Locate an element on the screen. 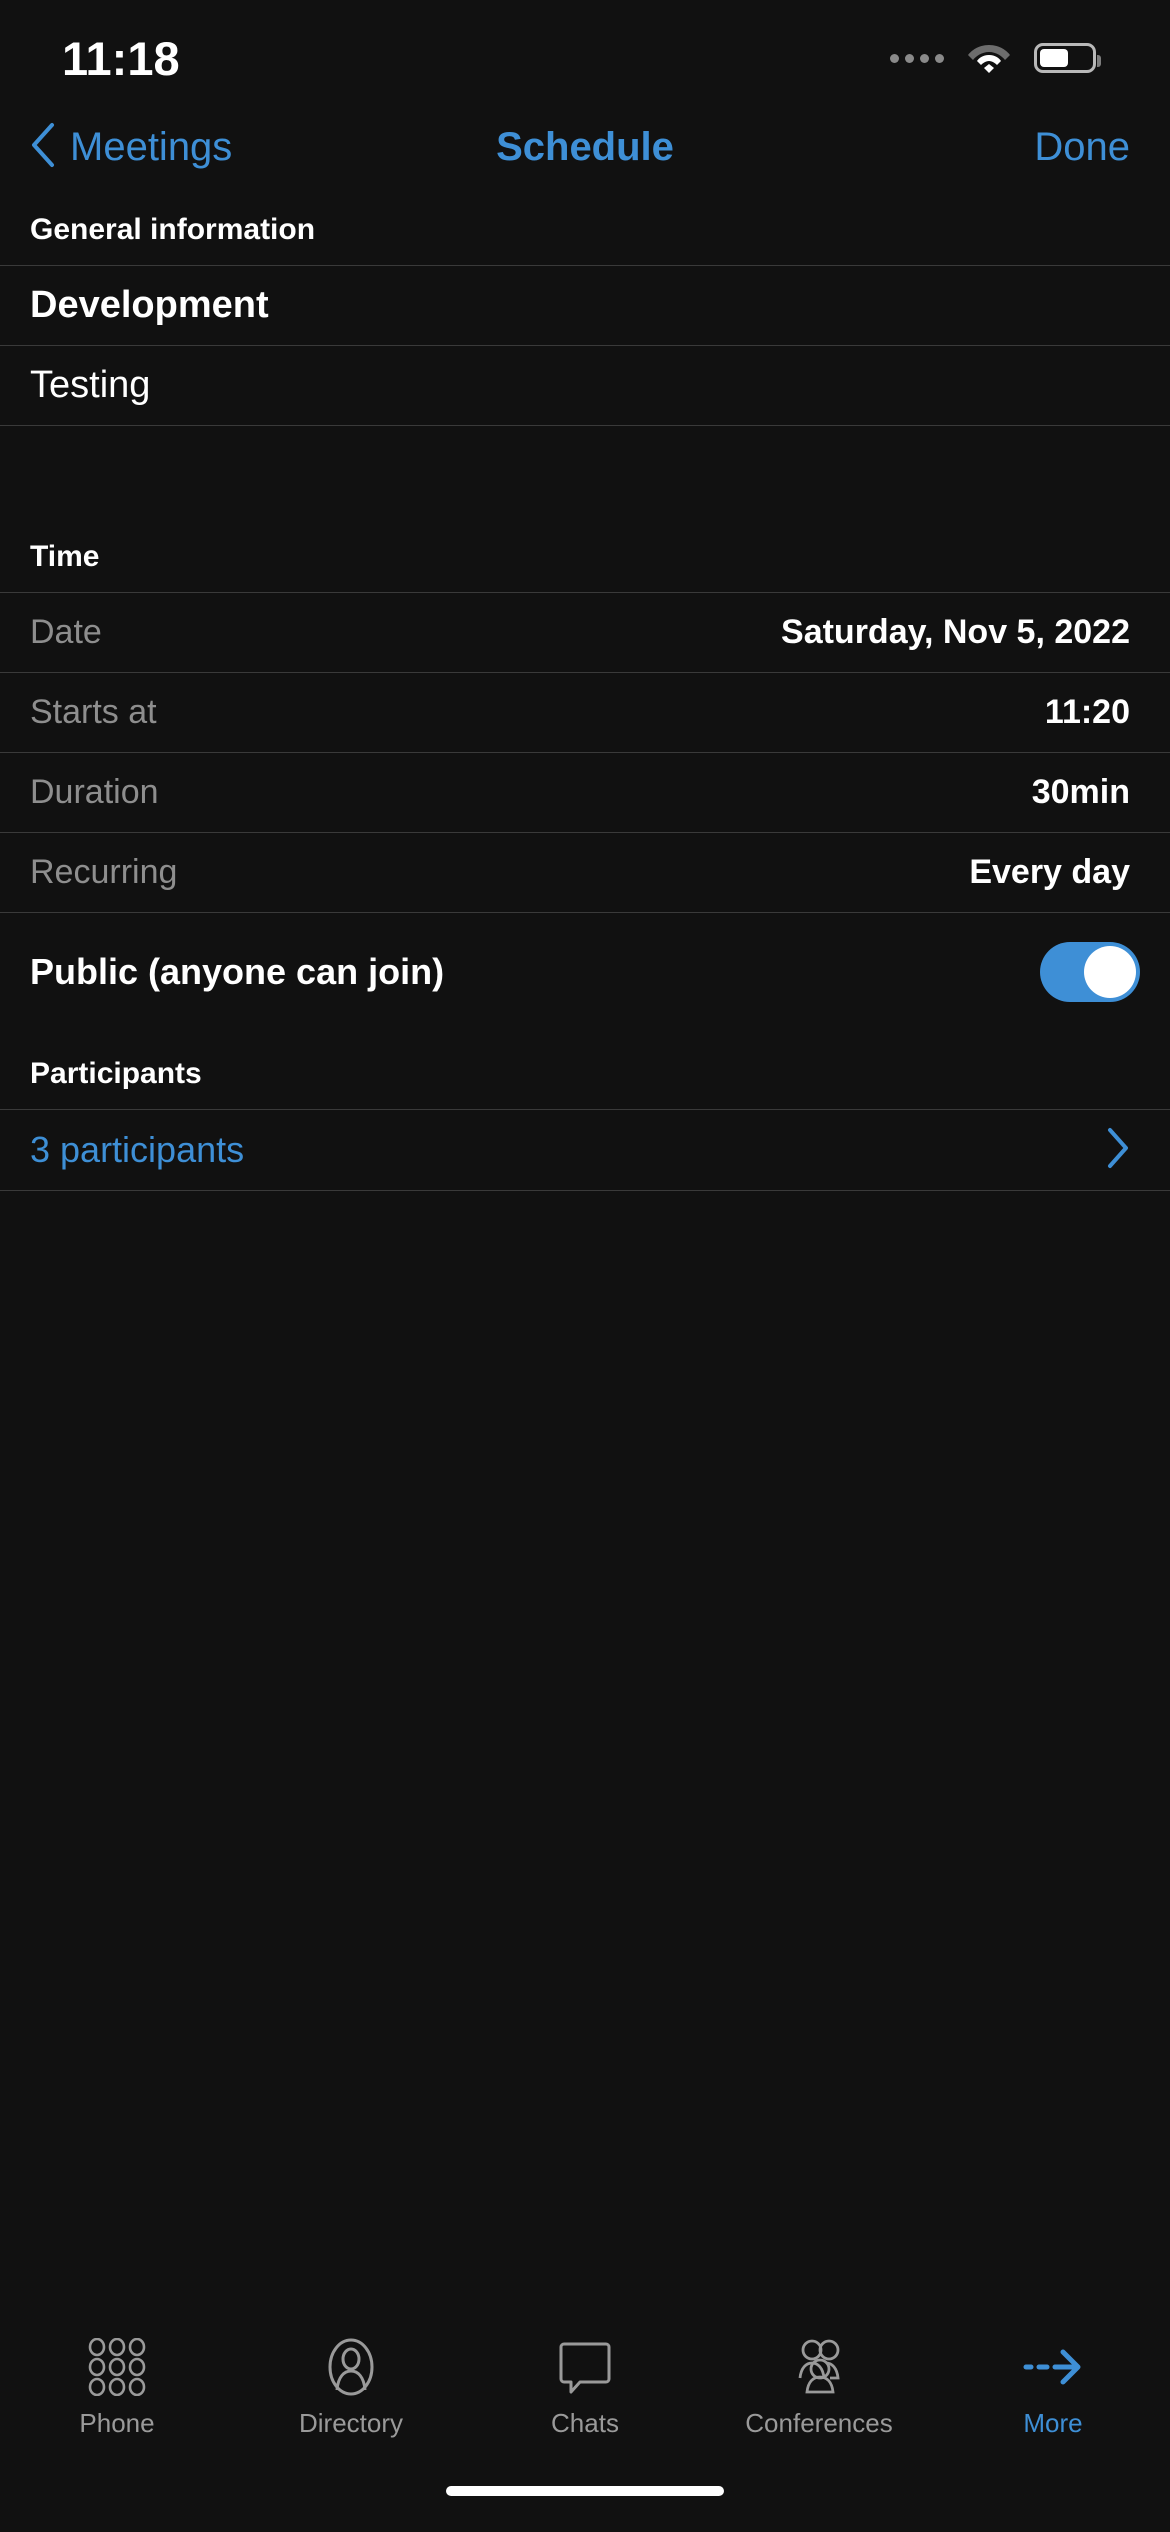 The height and width of the screenshot is (2532, 1170). section-header-time: Time is located at coordinates (65, 556).